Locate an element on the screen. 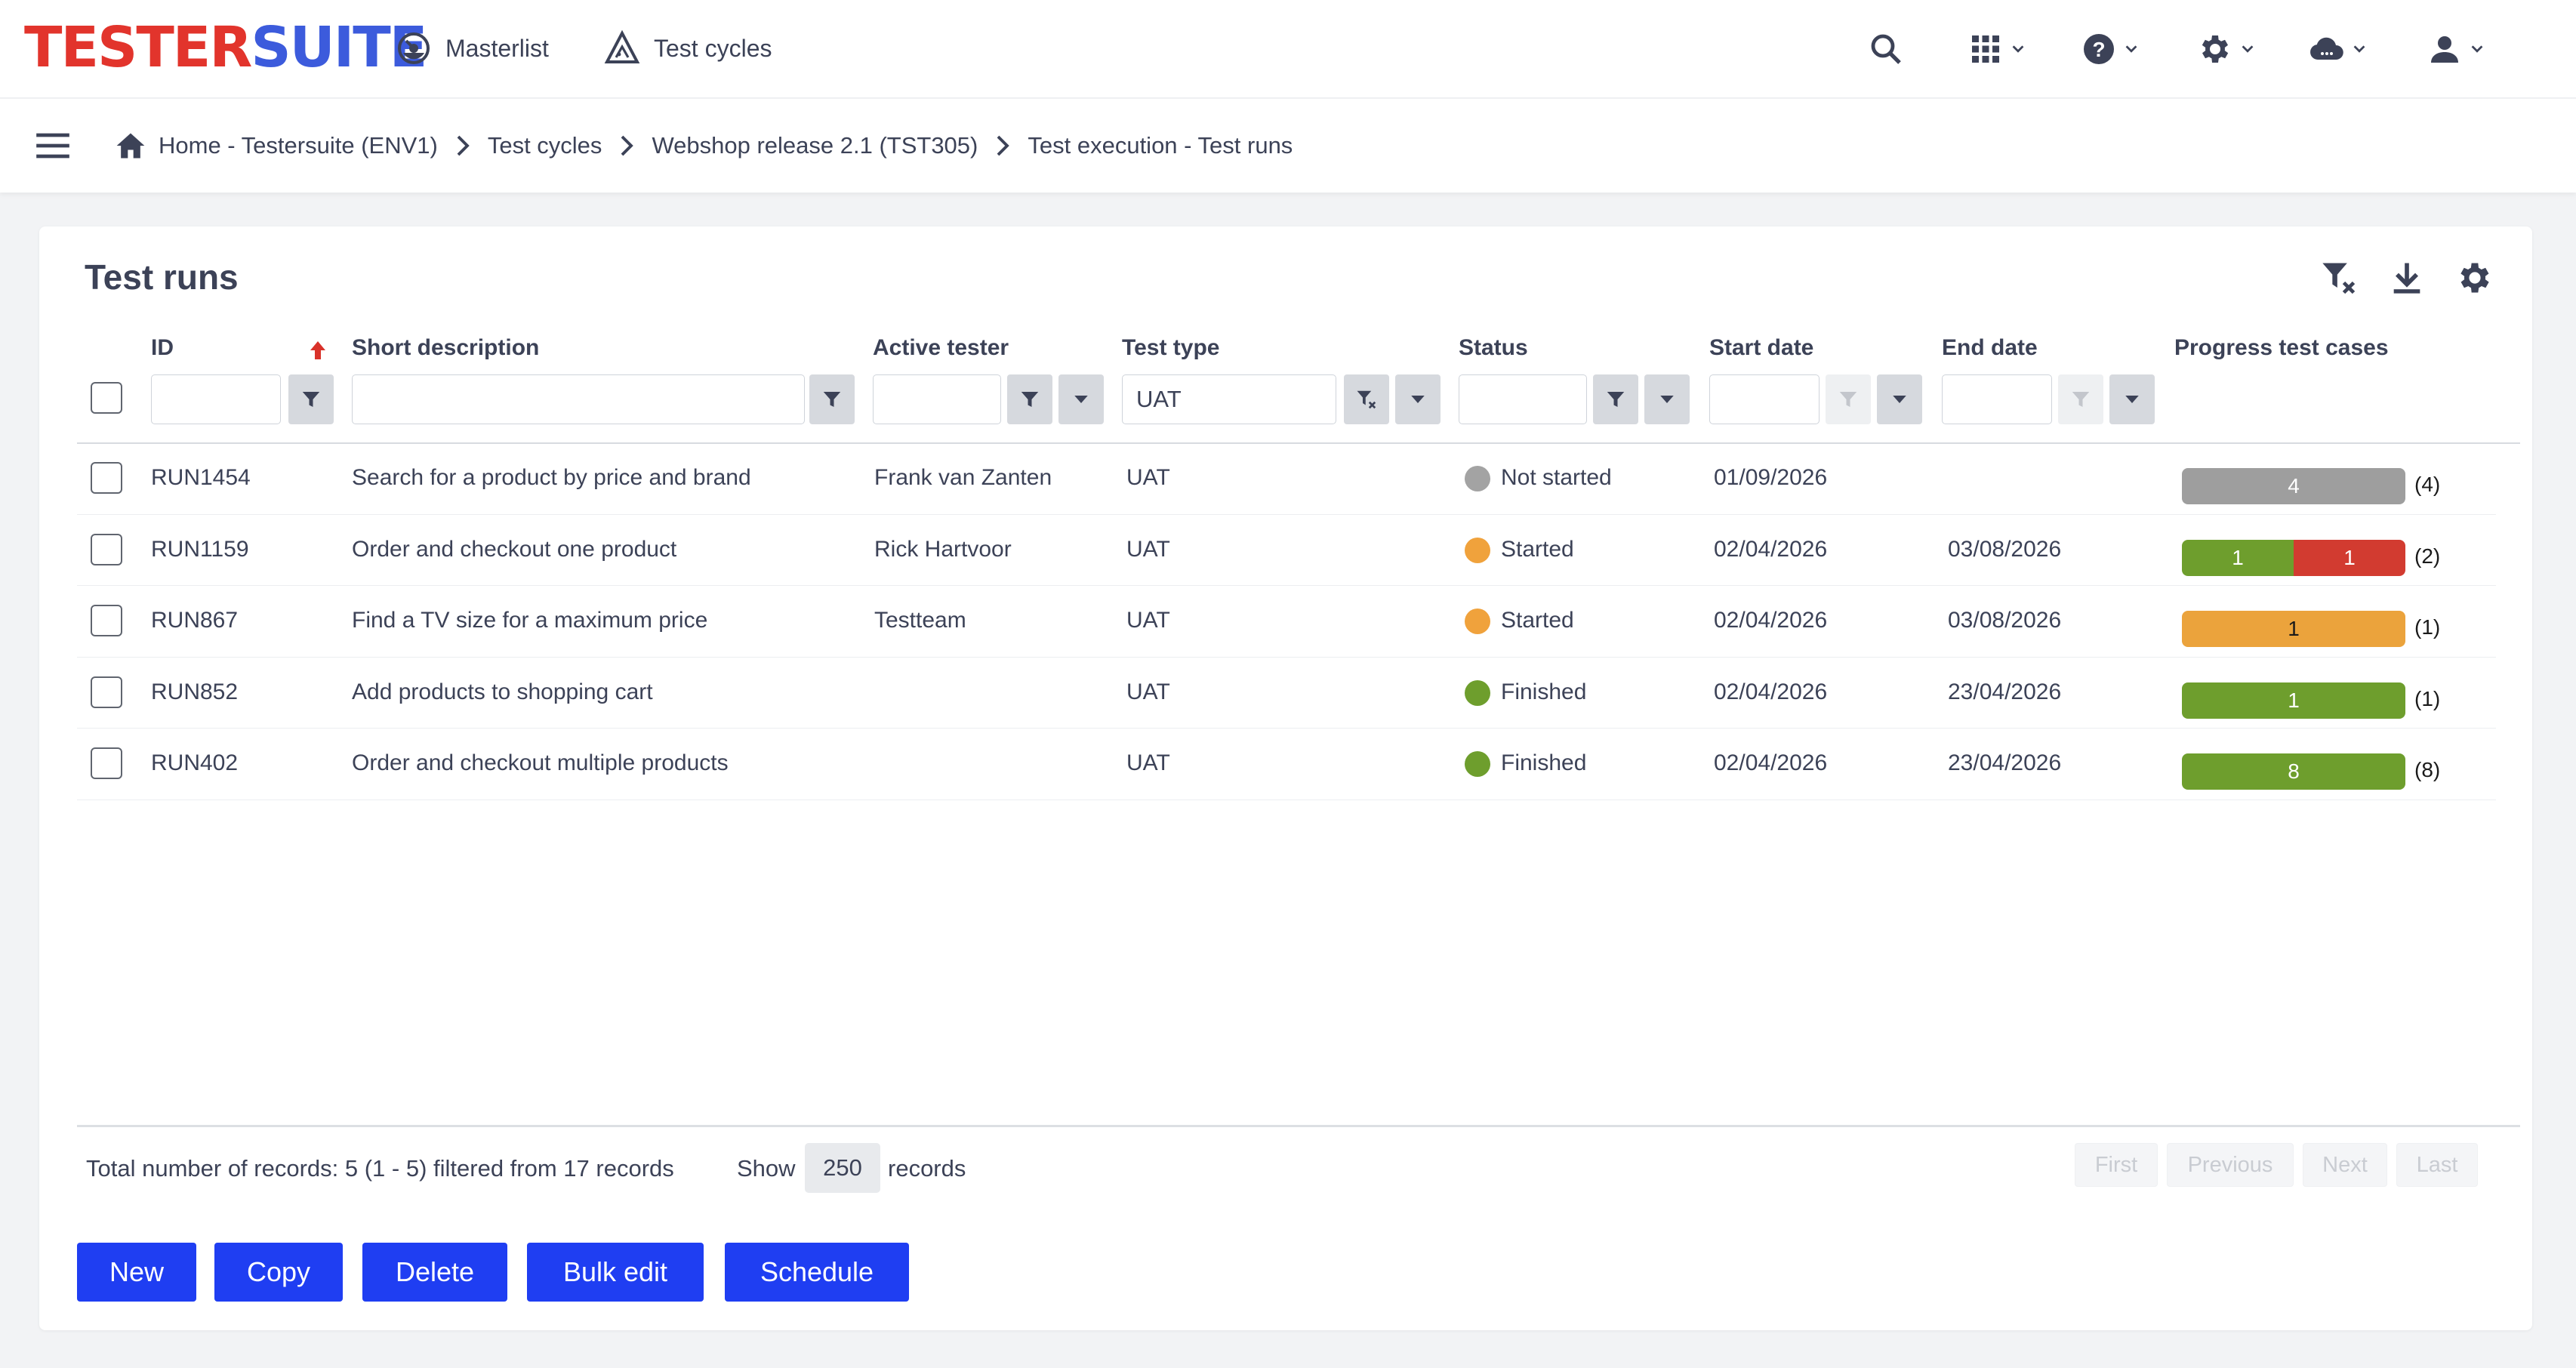 The image size is (2576, 1368). user-menu is located at coordinates (2456, 49).